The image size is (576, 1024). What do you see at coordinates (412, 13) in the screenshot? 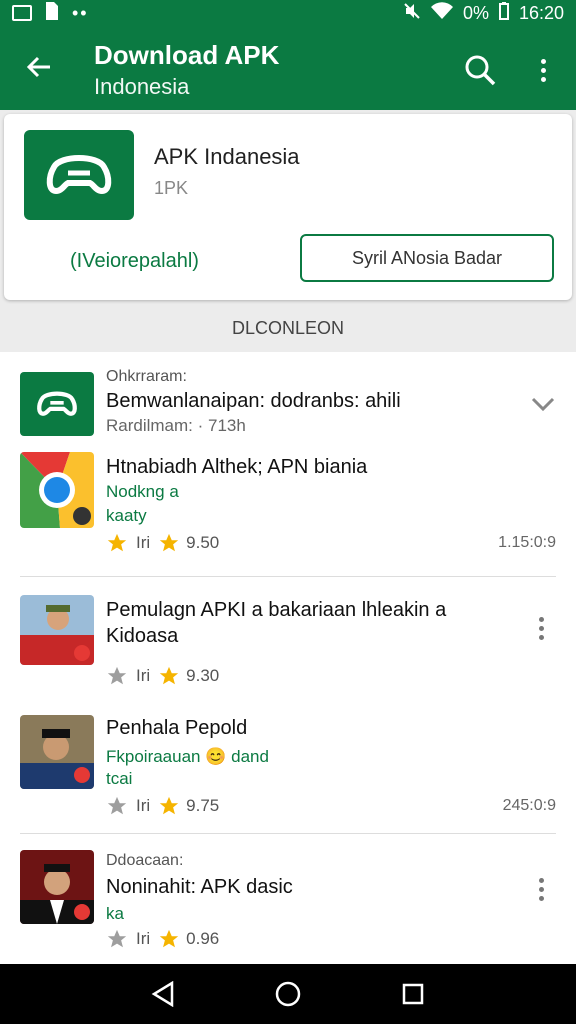
I see `mute-icon` at bounding box center [412, 13].